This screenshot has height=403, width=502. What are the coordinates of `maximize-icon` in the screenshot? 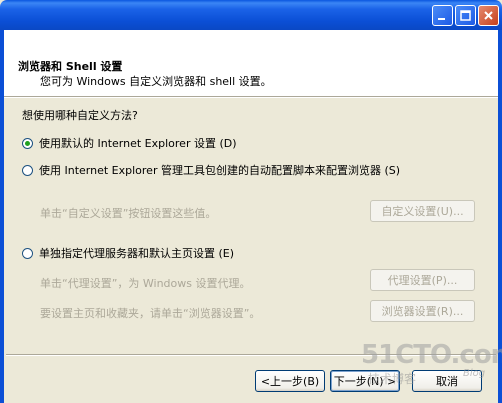 It's located at (465, 15).